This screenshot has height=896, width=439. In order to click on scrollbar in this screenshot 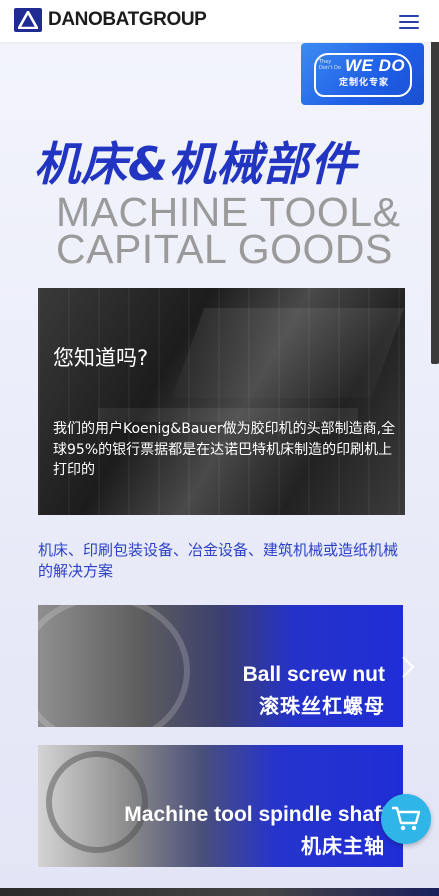, I will do `click(435, 203)`.